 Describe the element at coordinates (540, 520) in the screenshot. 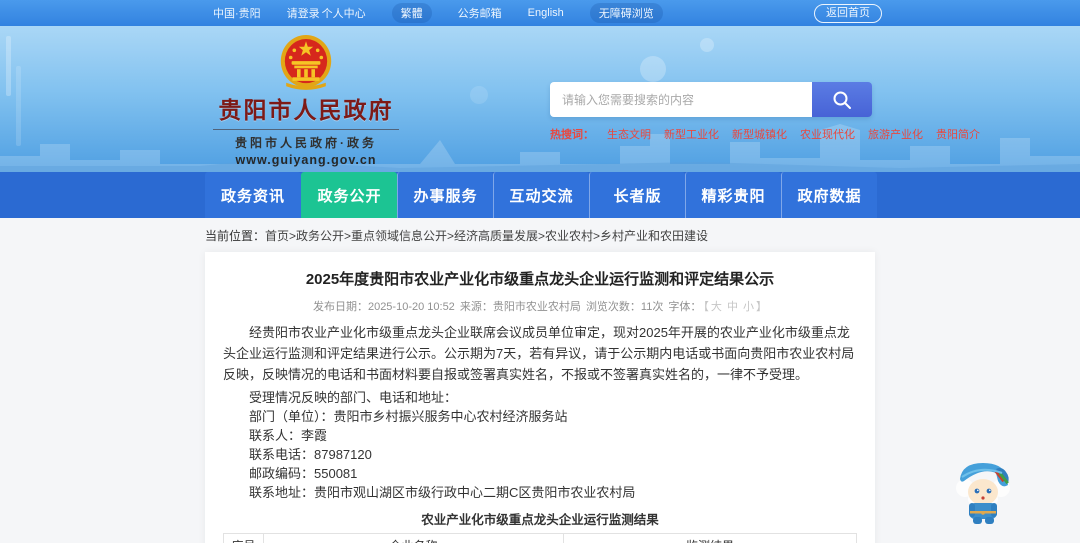

I see `table-caption: 农业产业化市级重点龙头企业运行监测结果` at that location.